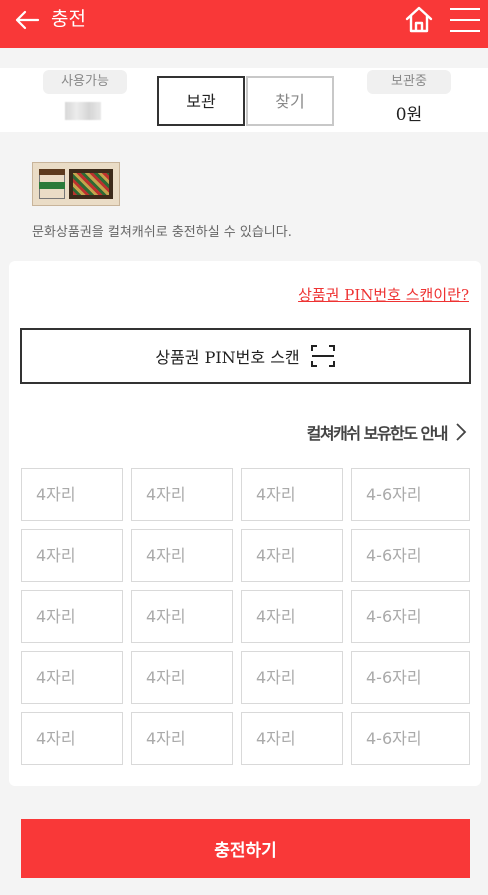 Image resolution: width=488 pixels, height=895 pixels. I want to click on hamburger-menu-icon, so click(465, 20).